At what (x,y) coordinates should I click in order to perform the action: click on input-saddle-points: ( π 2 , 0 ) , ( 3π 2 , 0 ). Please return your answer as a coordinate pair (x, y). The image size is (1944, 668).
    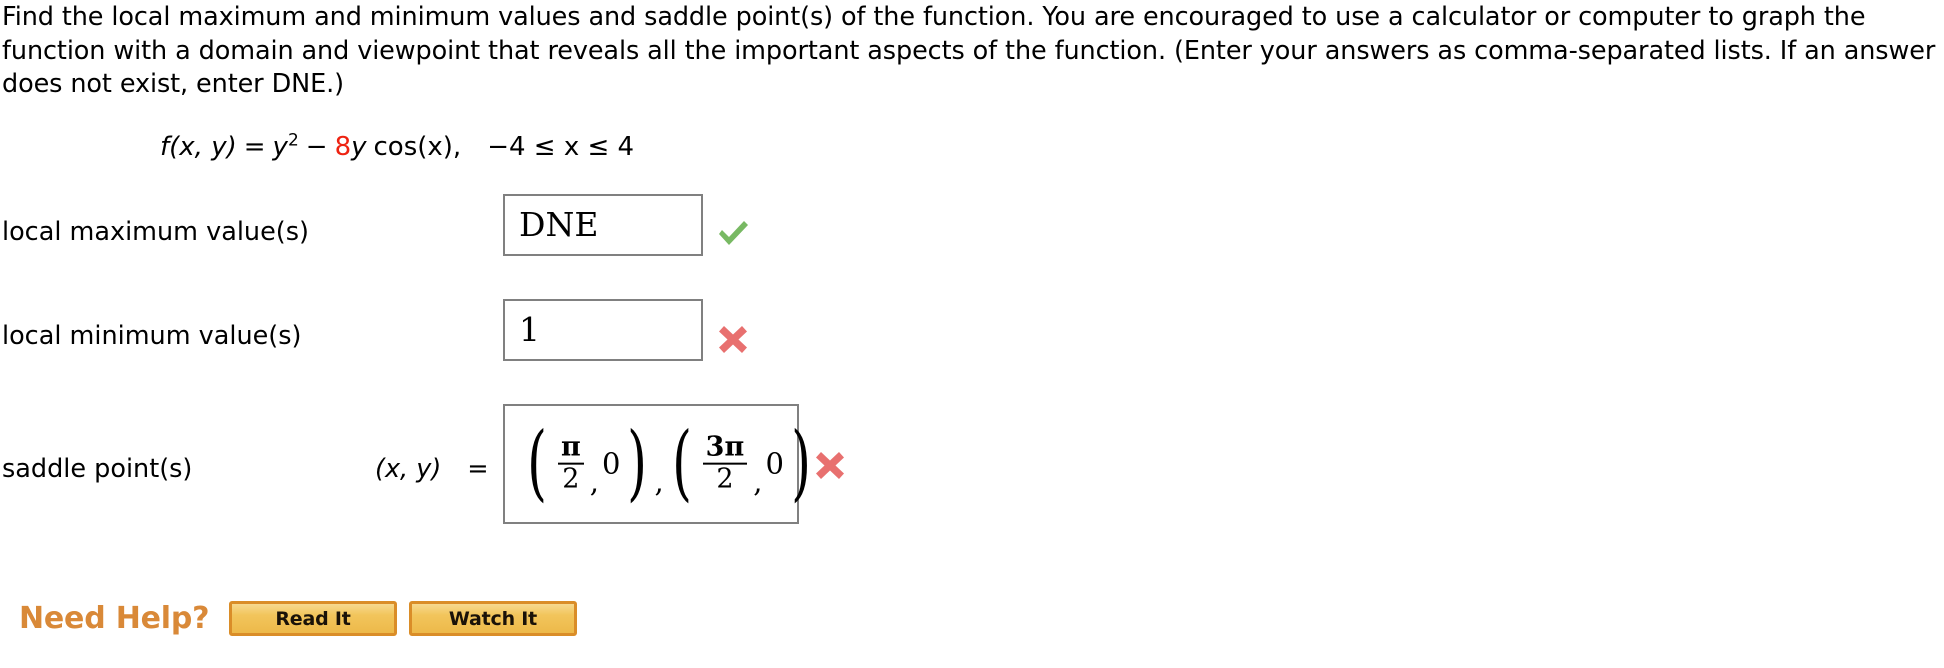
    Looking at the image, I should click on (657, 464).